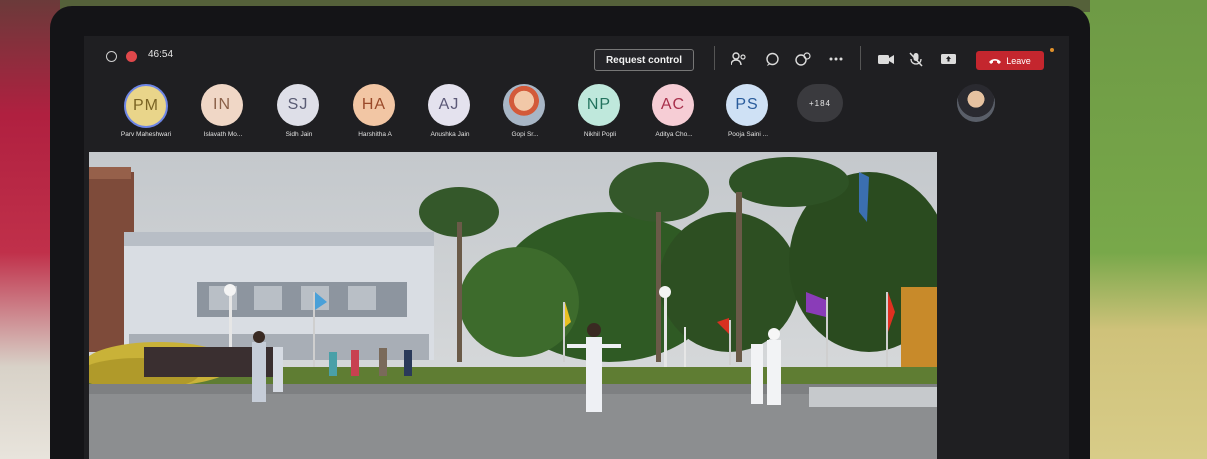 This screenshot has width=1207, height=459. I want to click on avatar: HA, so click(374, 105).